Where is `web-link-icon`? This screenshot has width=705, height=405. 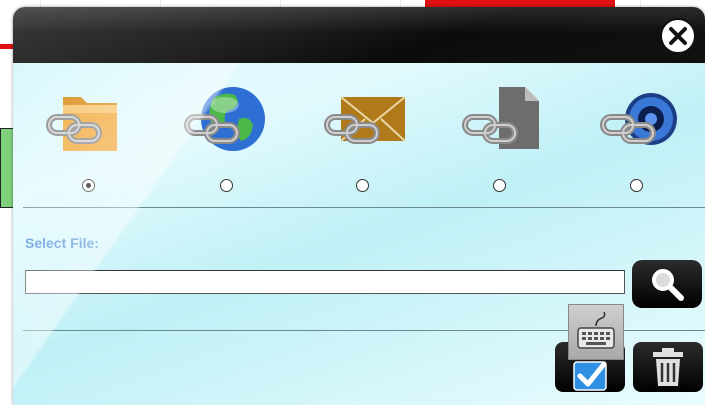 web-link-icon is located at coordinates (228, 124).